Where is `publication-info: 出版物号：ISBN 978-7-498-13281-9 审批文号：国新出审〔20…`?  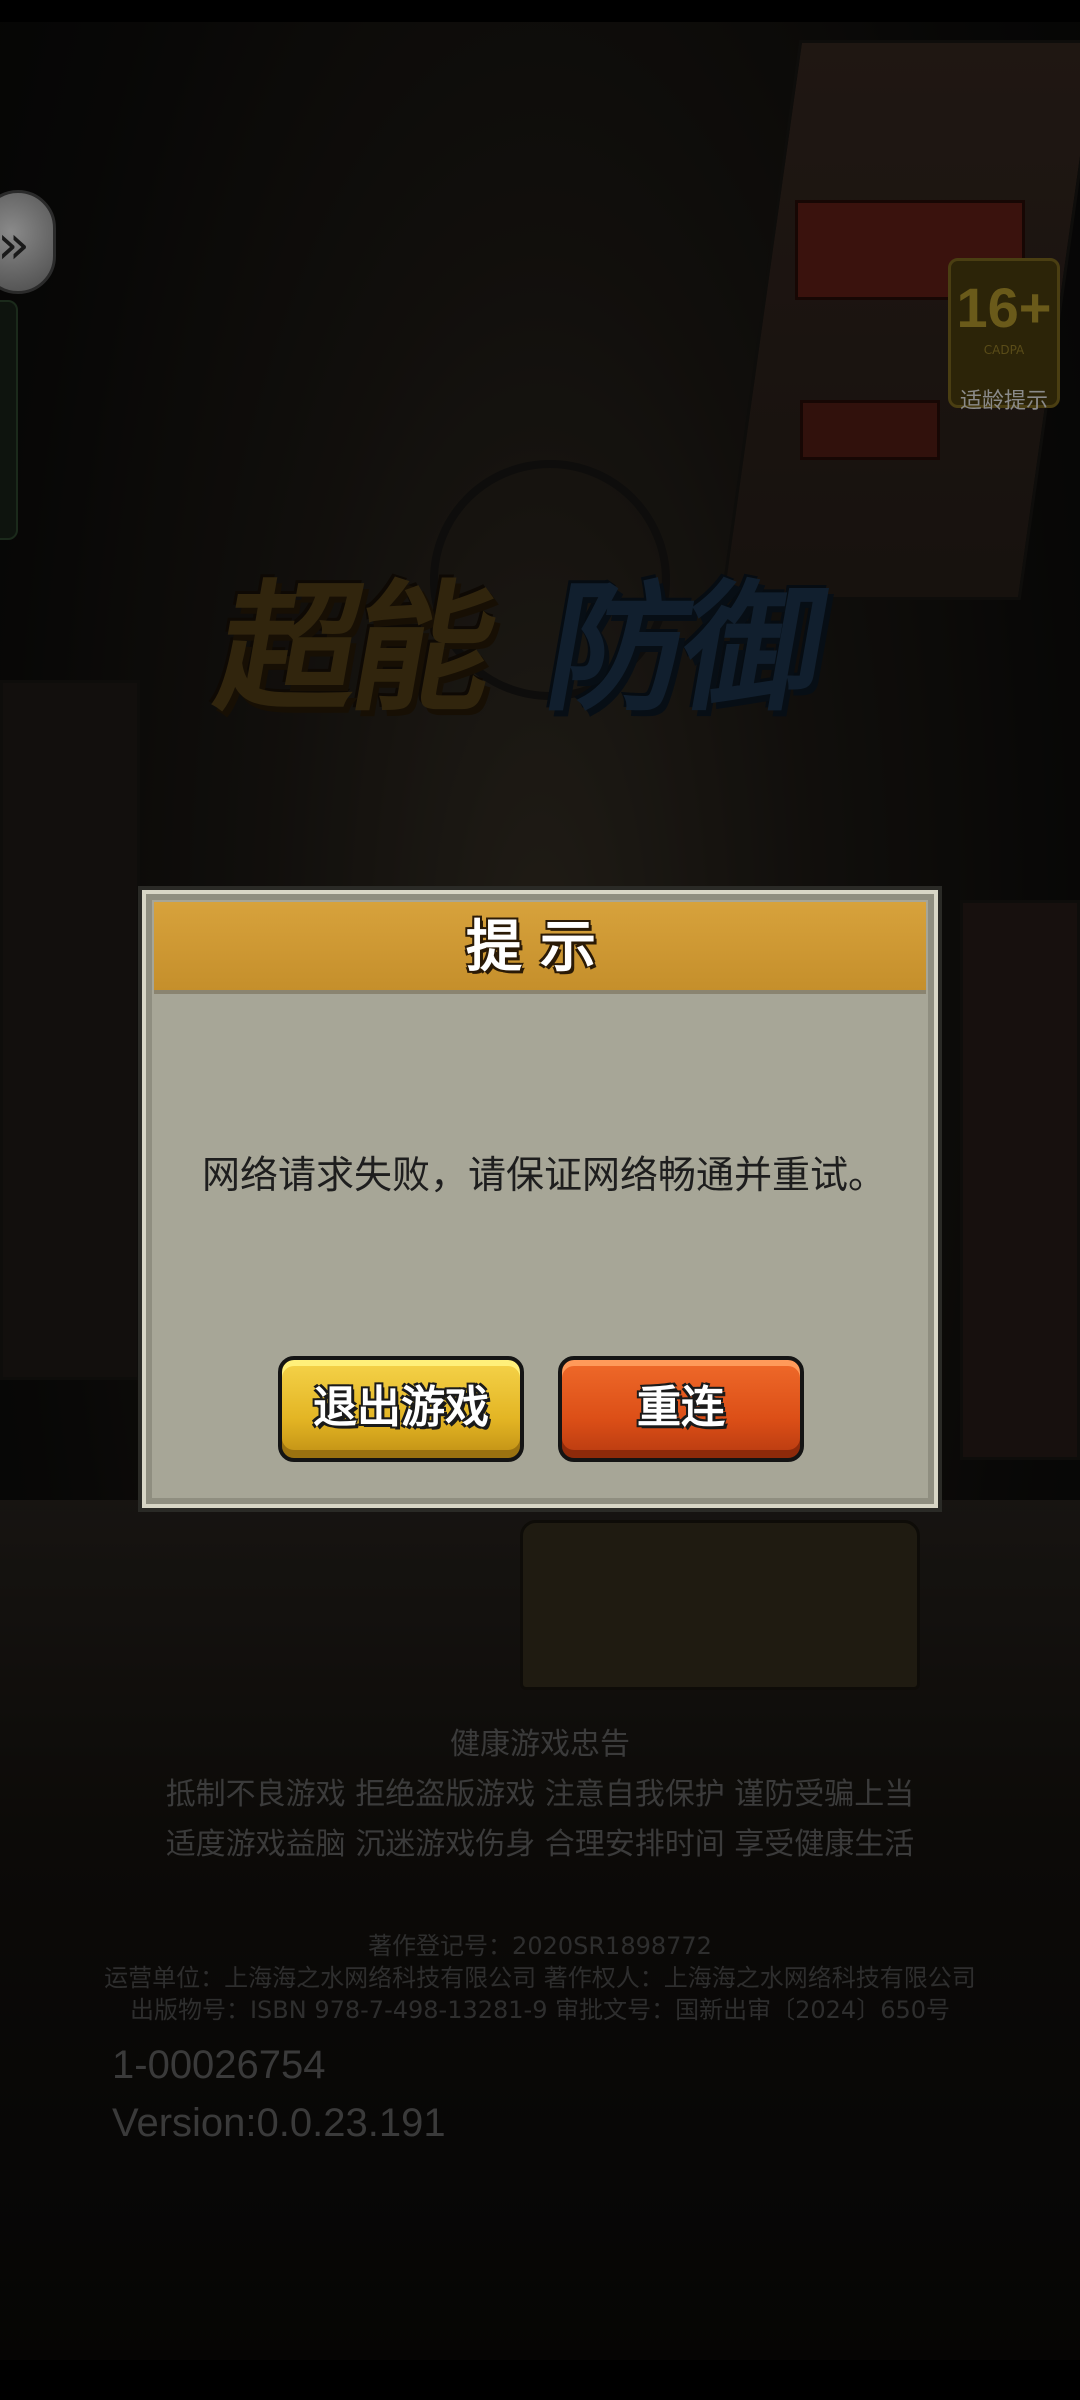 publication-info: 出版物号：ISBN 978-7-498-13281-9 审批文号：国新出审〔20… is located at coordinates (540, 2010).